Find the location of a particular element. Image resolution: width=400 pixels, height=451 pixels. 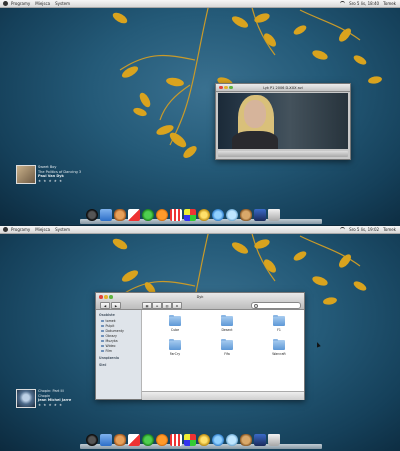

folder-item: Desect is located at coordinates (227, 326).